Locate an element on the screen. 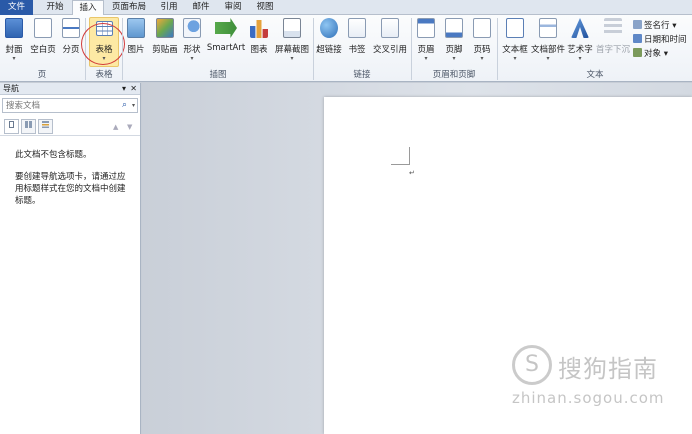 The width and height of the screenshot is (692, 434). tab-headings-view is located at coordinates (11, 126).